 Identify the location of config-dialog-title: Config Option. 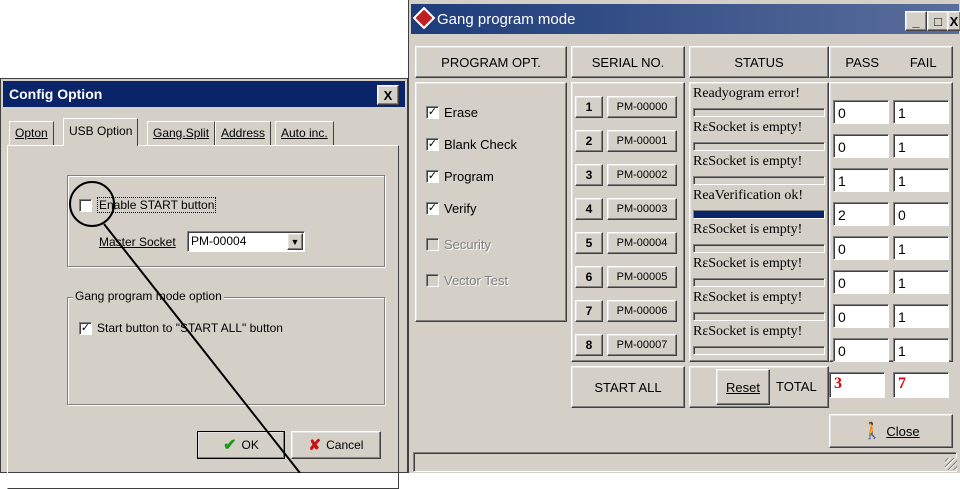
(204, 94).